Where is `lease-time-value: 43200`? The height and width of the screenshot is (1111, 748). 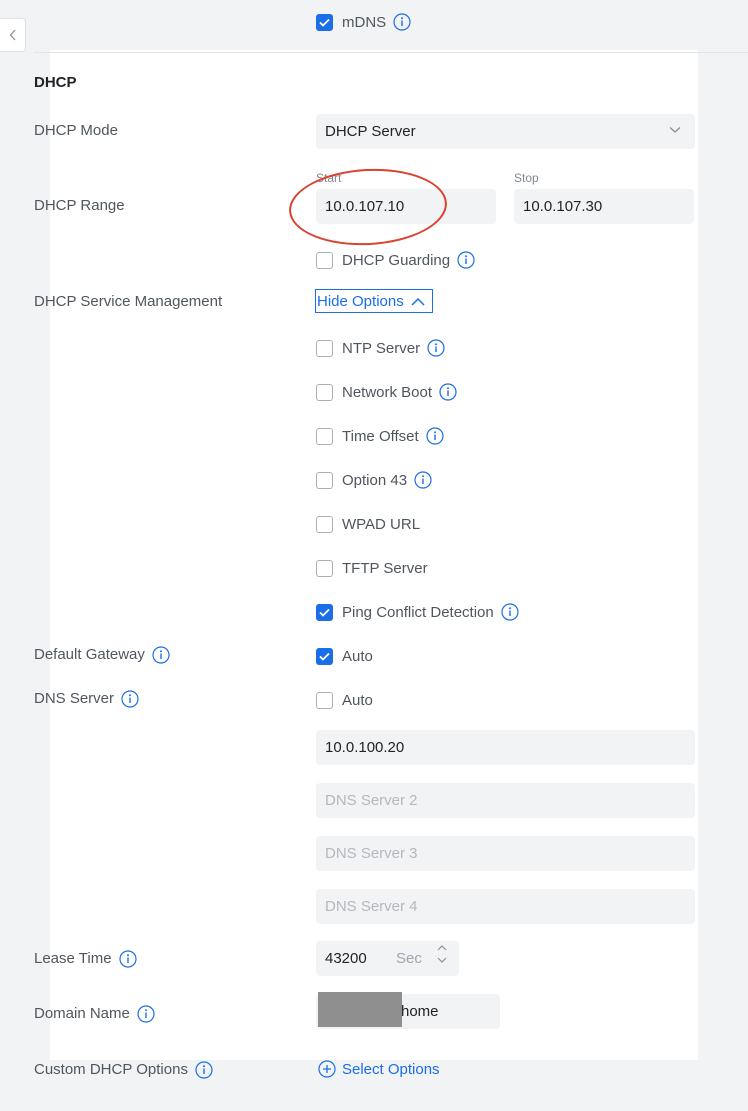
lease-time-value: 43200 is located at coordinates (346, 958).